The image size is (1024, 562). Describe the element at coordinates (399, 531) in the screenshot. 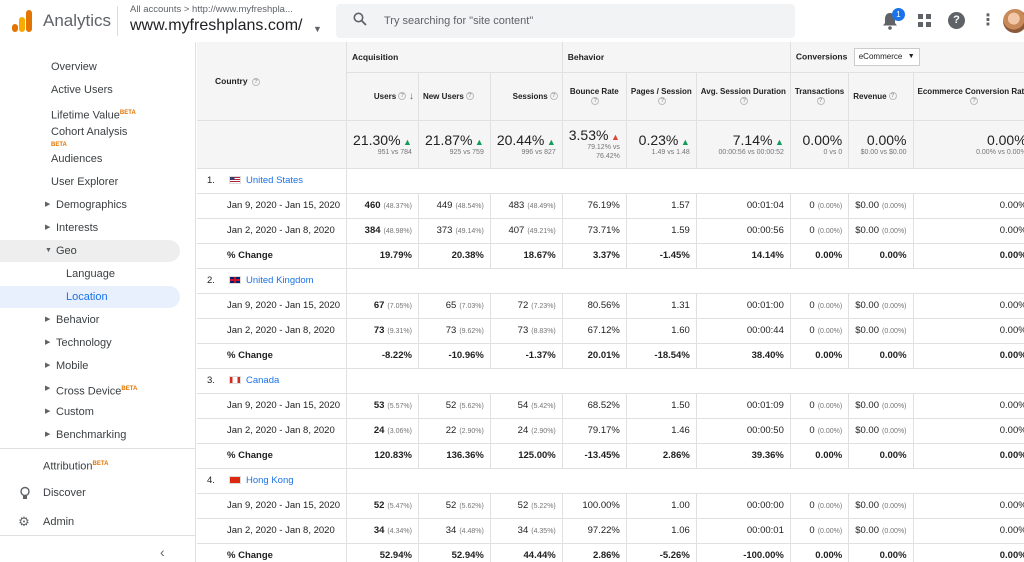

I see `metric-share: (4.34%)` at that location.